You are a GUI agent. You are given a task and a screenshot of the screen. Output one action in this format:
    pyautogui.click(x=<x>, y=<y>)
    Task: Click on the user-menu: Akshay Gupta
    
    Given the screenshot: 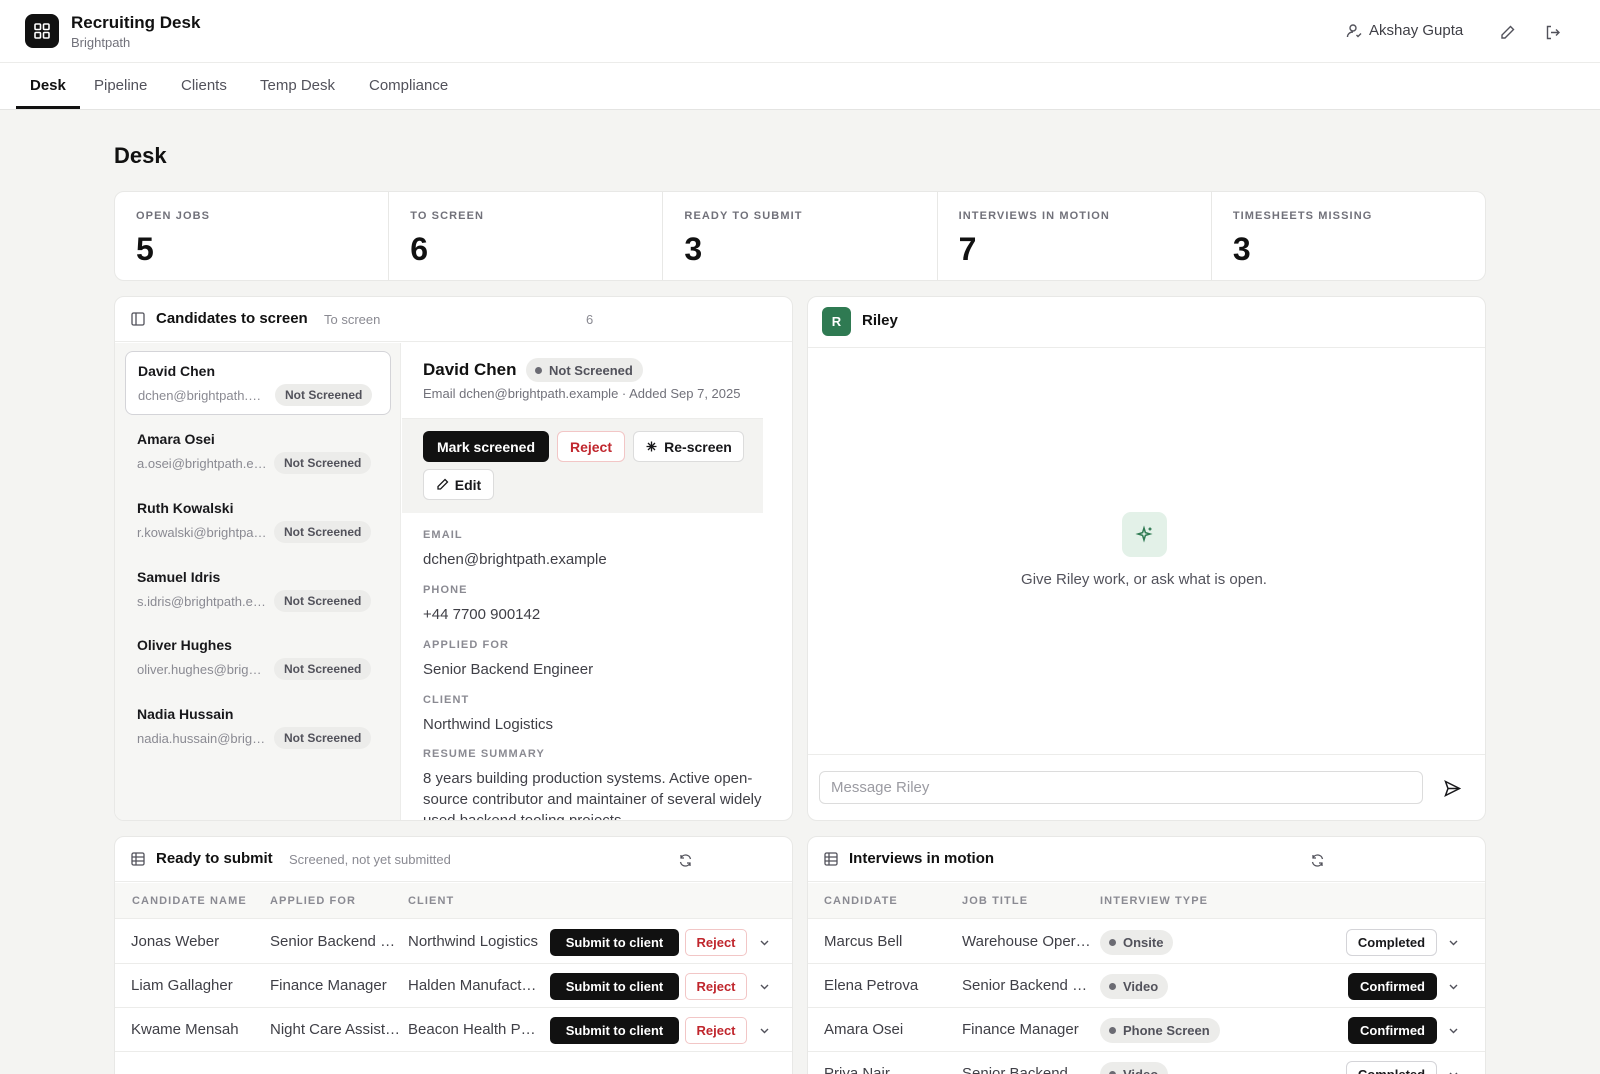 What is the action you would take?
    pyautogui.click(x=1404, y=30)
    